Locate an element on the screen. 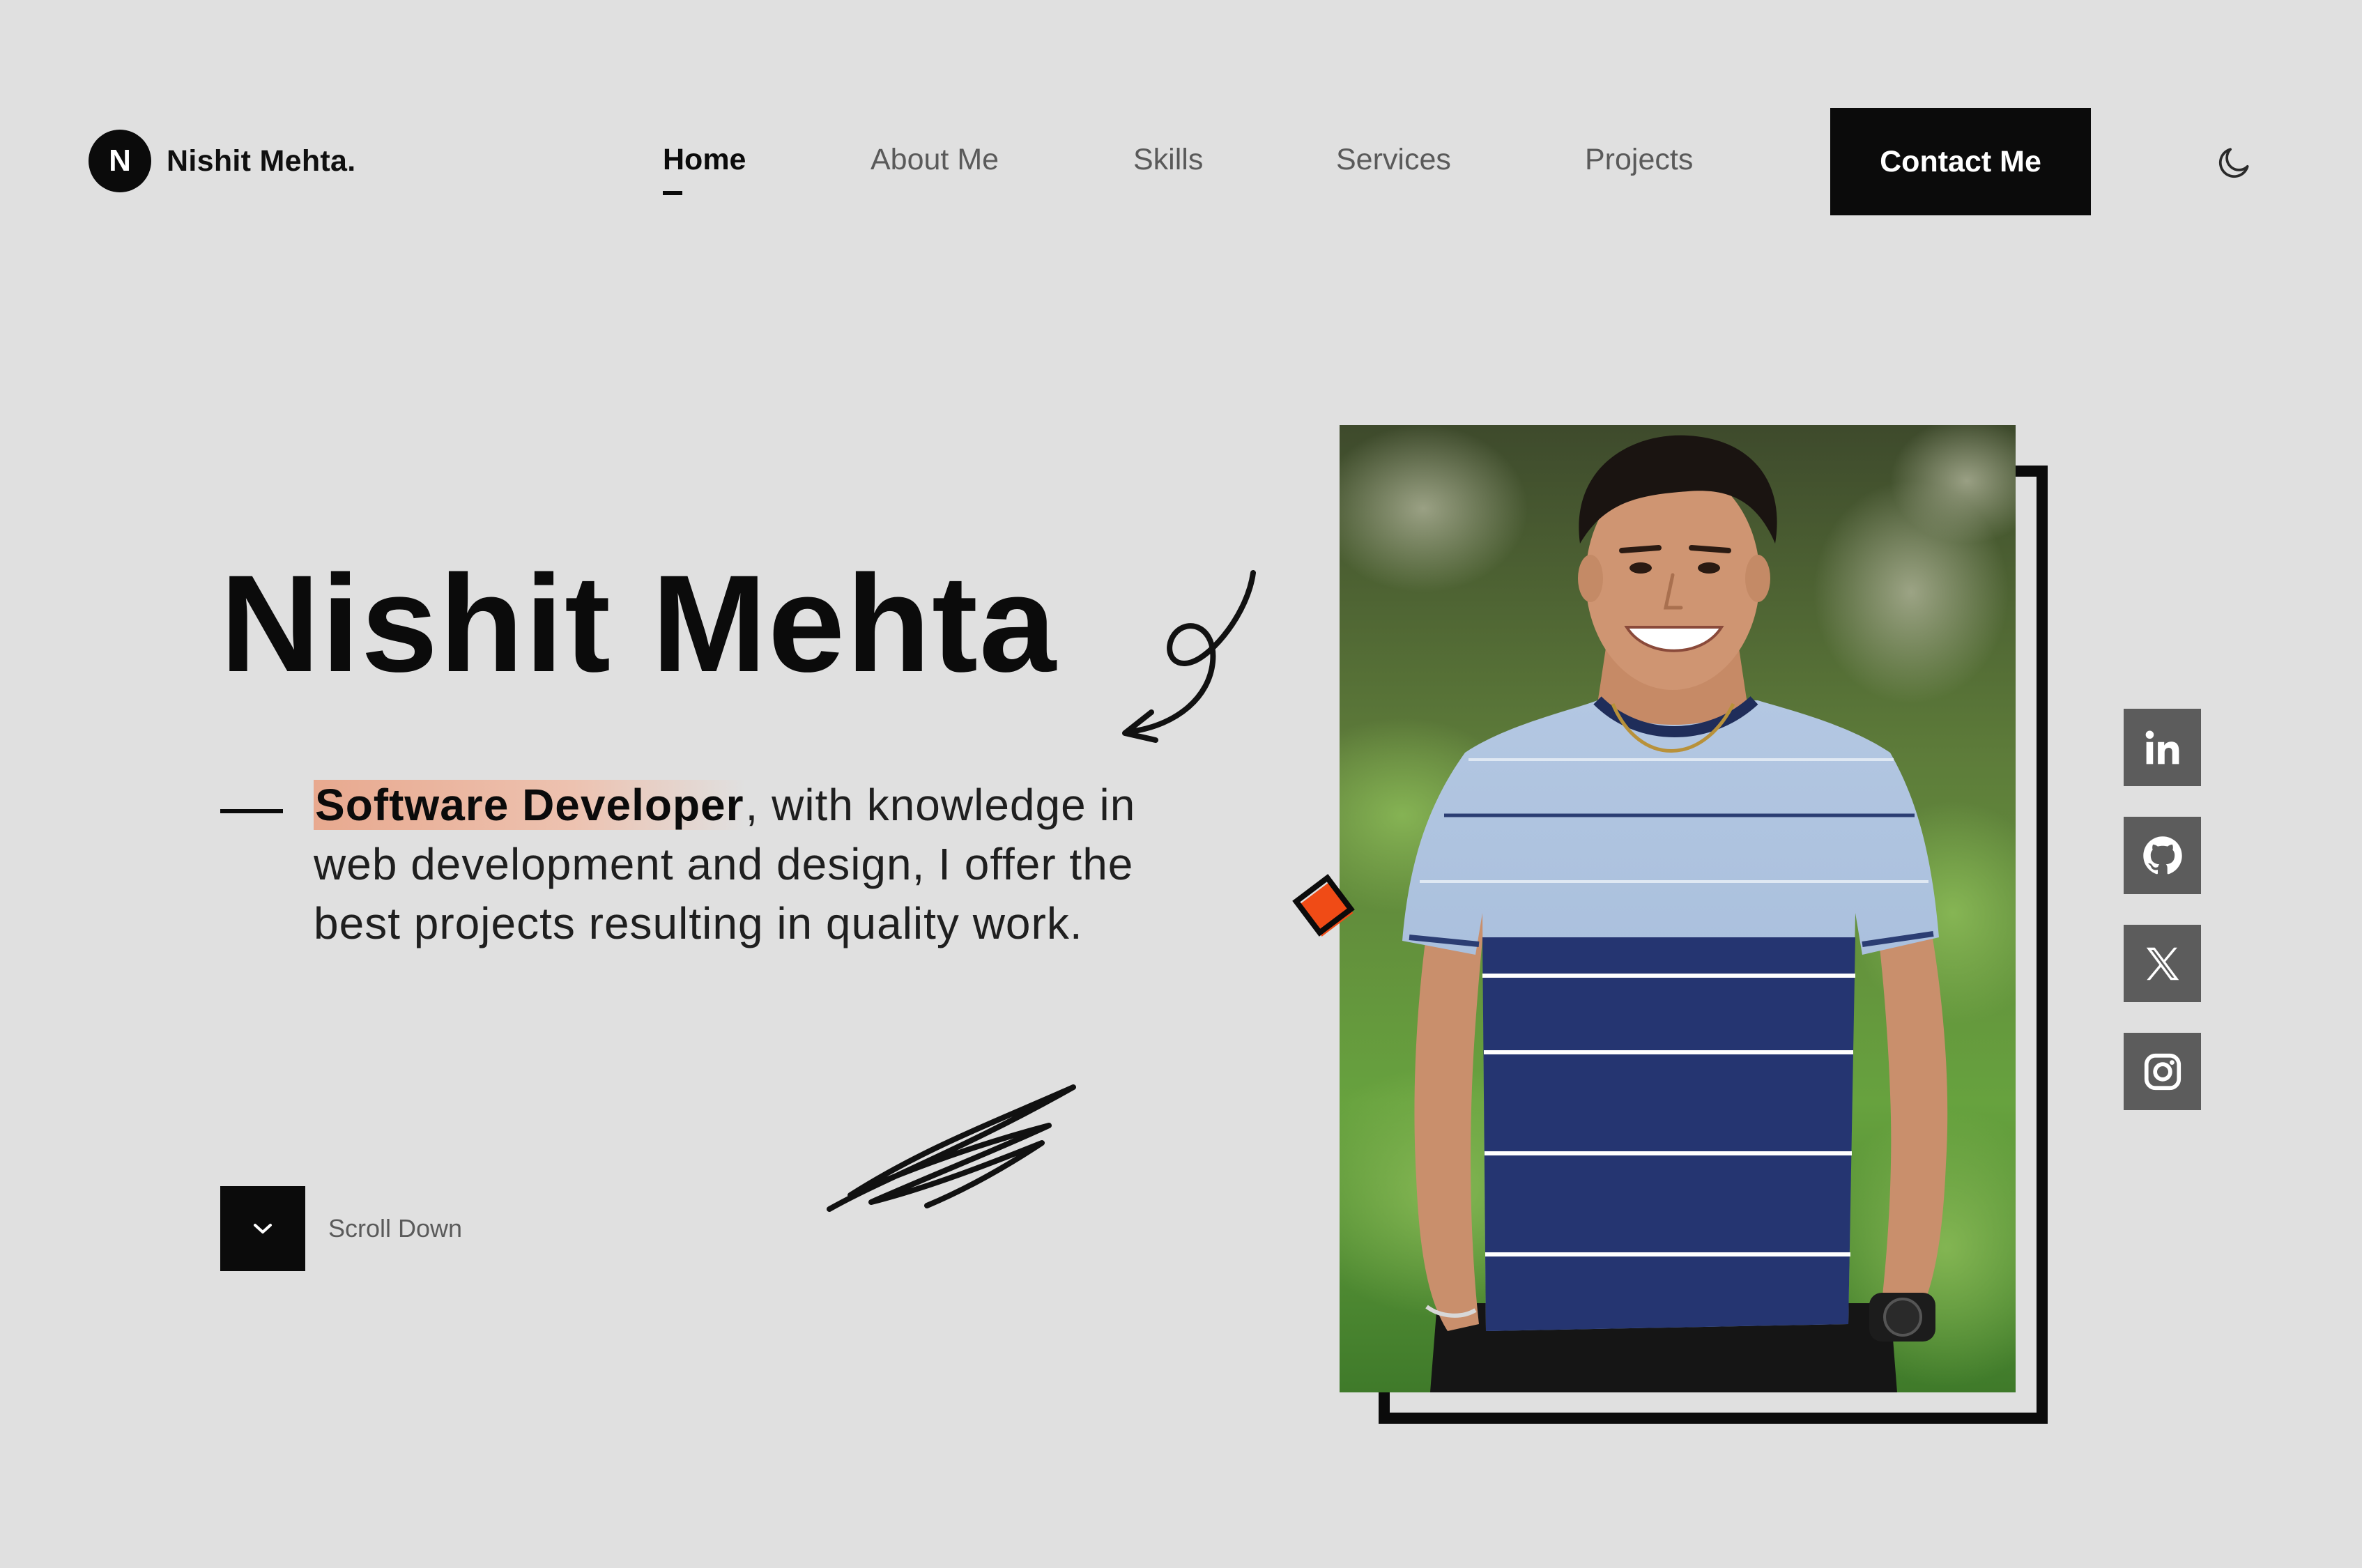 This screenshot has height=1568, width=2362. github-link is located at coordinates (2162, 855).